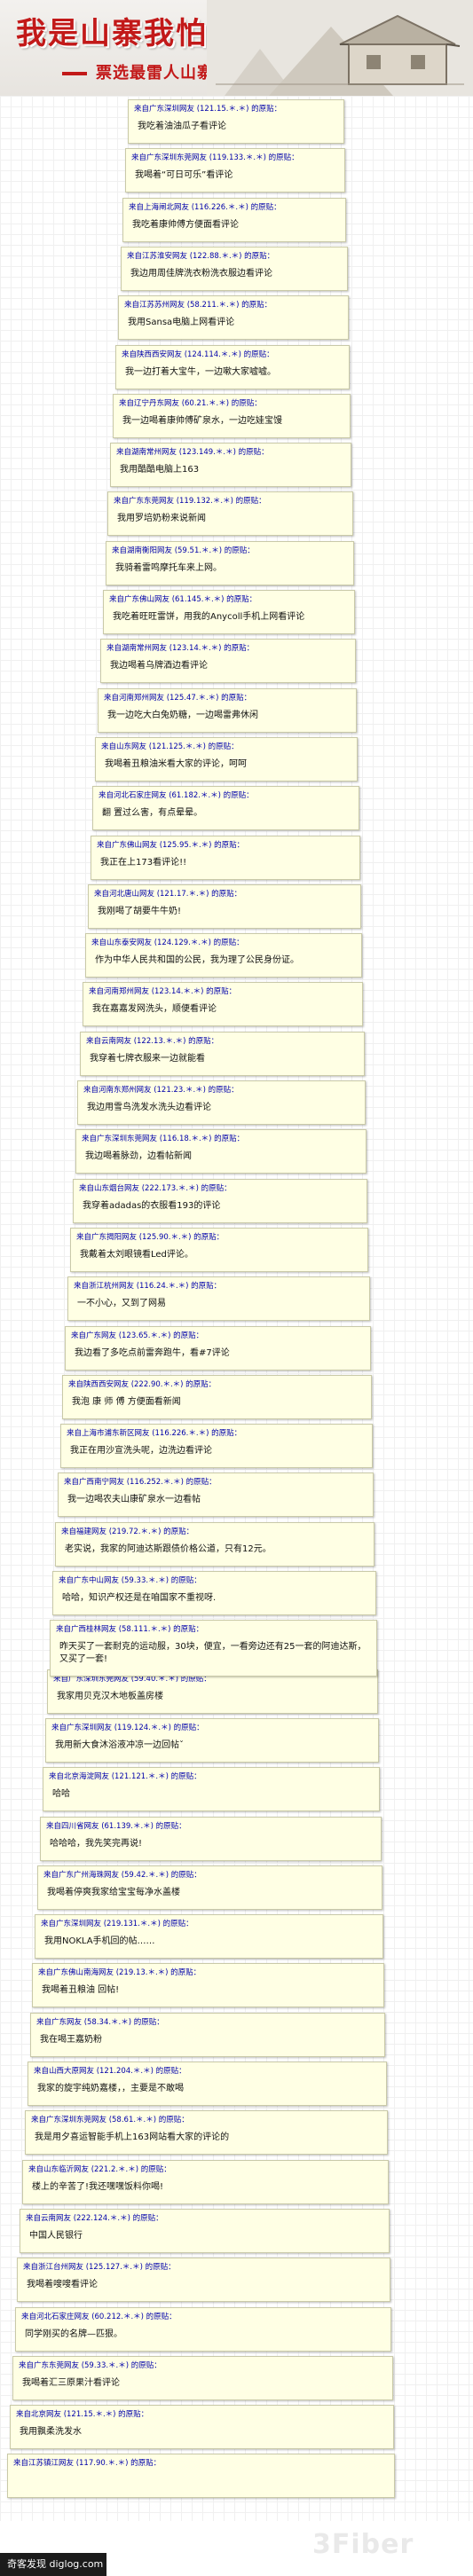 The image size is (473, 2576). What do you see at coordinates (140, 911) in the screenshot?
I see `post-text: 我刚喝了胡要牛牛奶!` at bounding box center [140, 911].